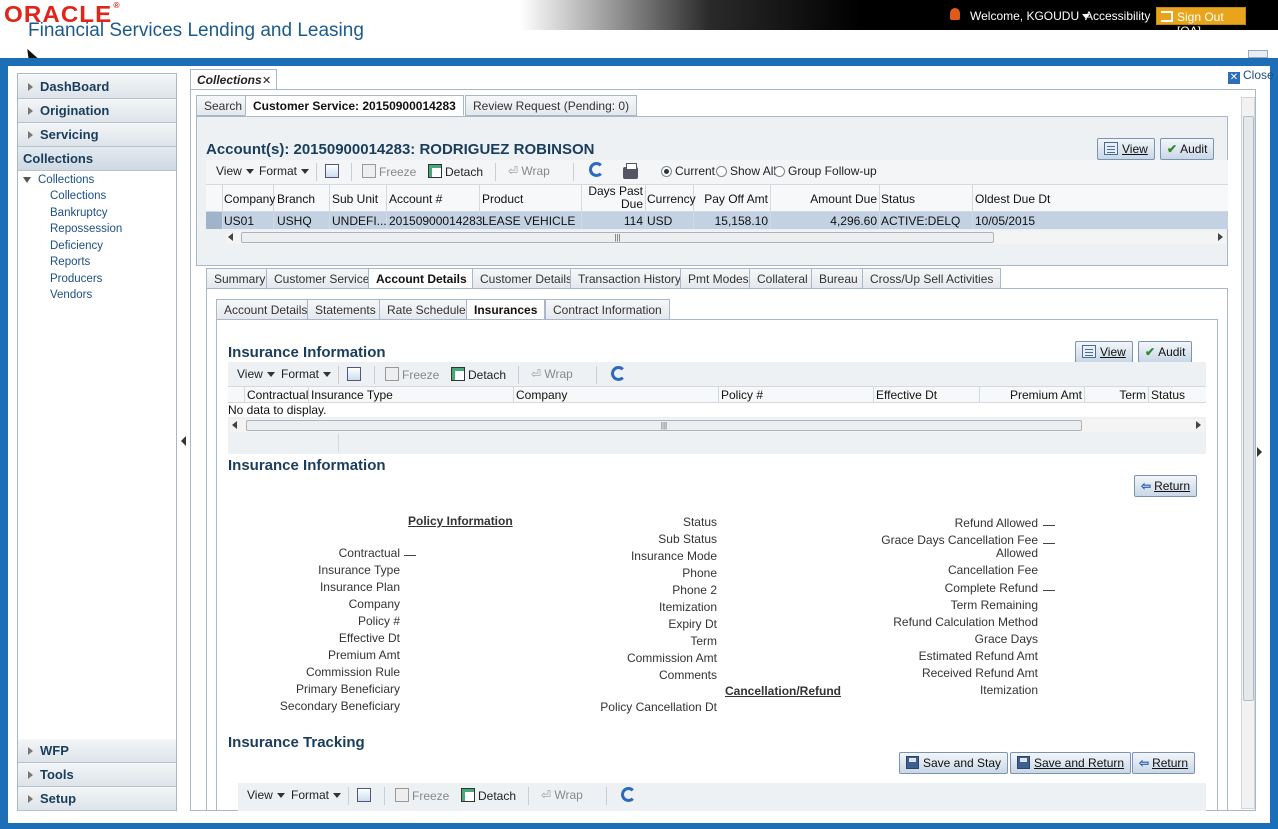  I want to click on tracking-wrap-button: ⏎ Wrap, so click(562, 795).